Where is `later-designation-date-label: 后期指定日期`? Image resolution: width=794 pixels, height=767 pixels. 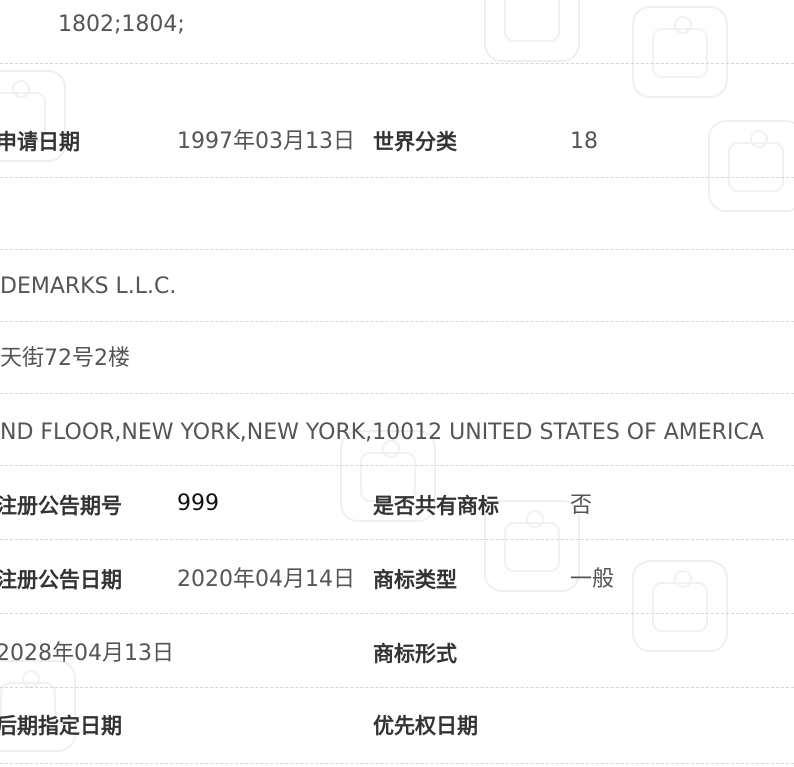 later-designation-date-label: 后期指定日期 is located at coordinates (61, 726).